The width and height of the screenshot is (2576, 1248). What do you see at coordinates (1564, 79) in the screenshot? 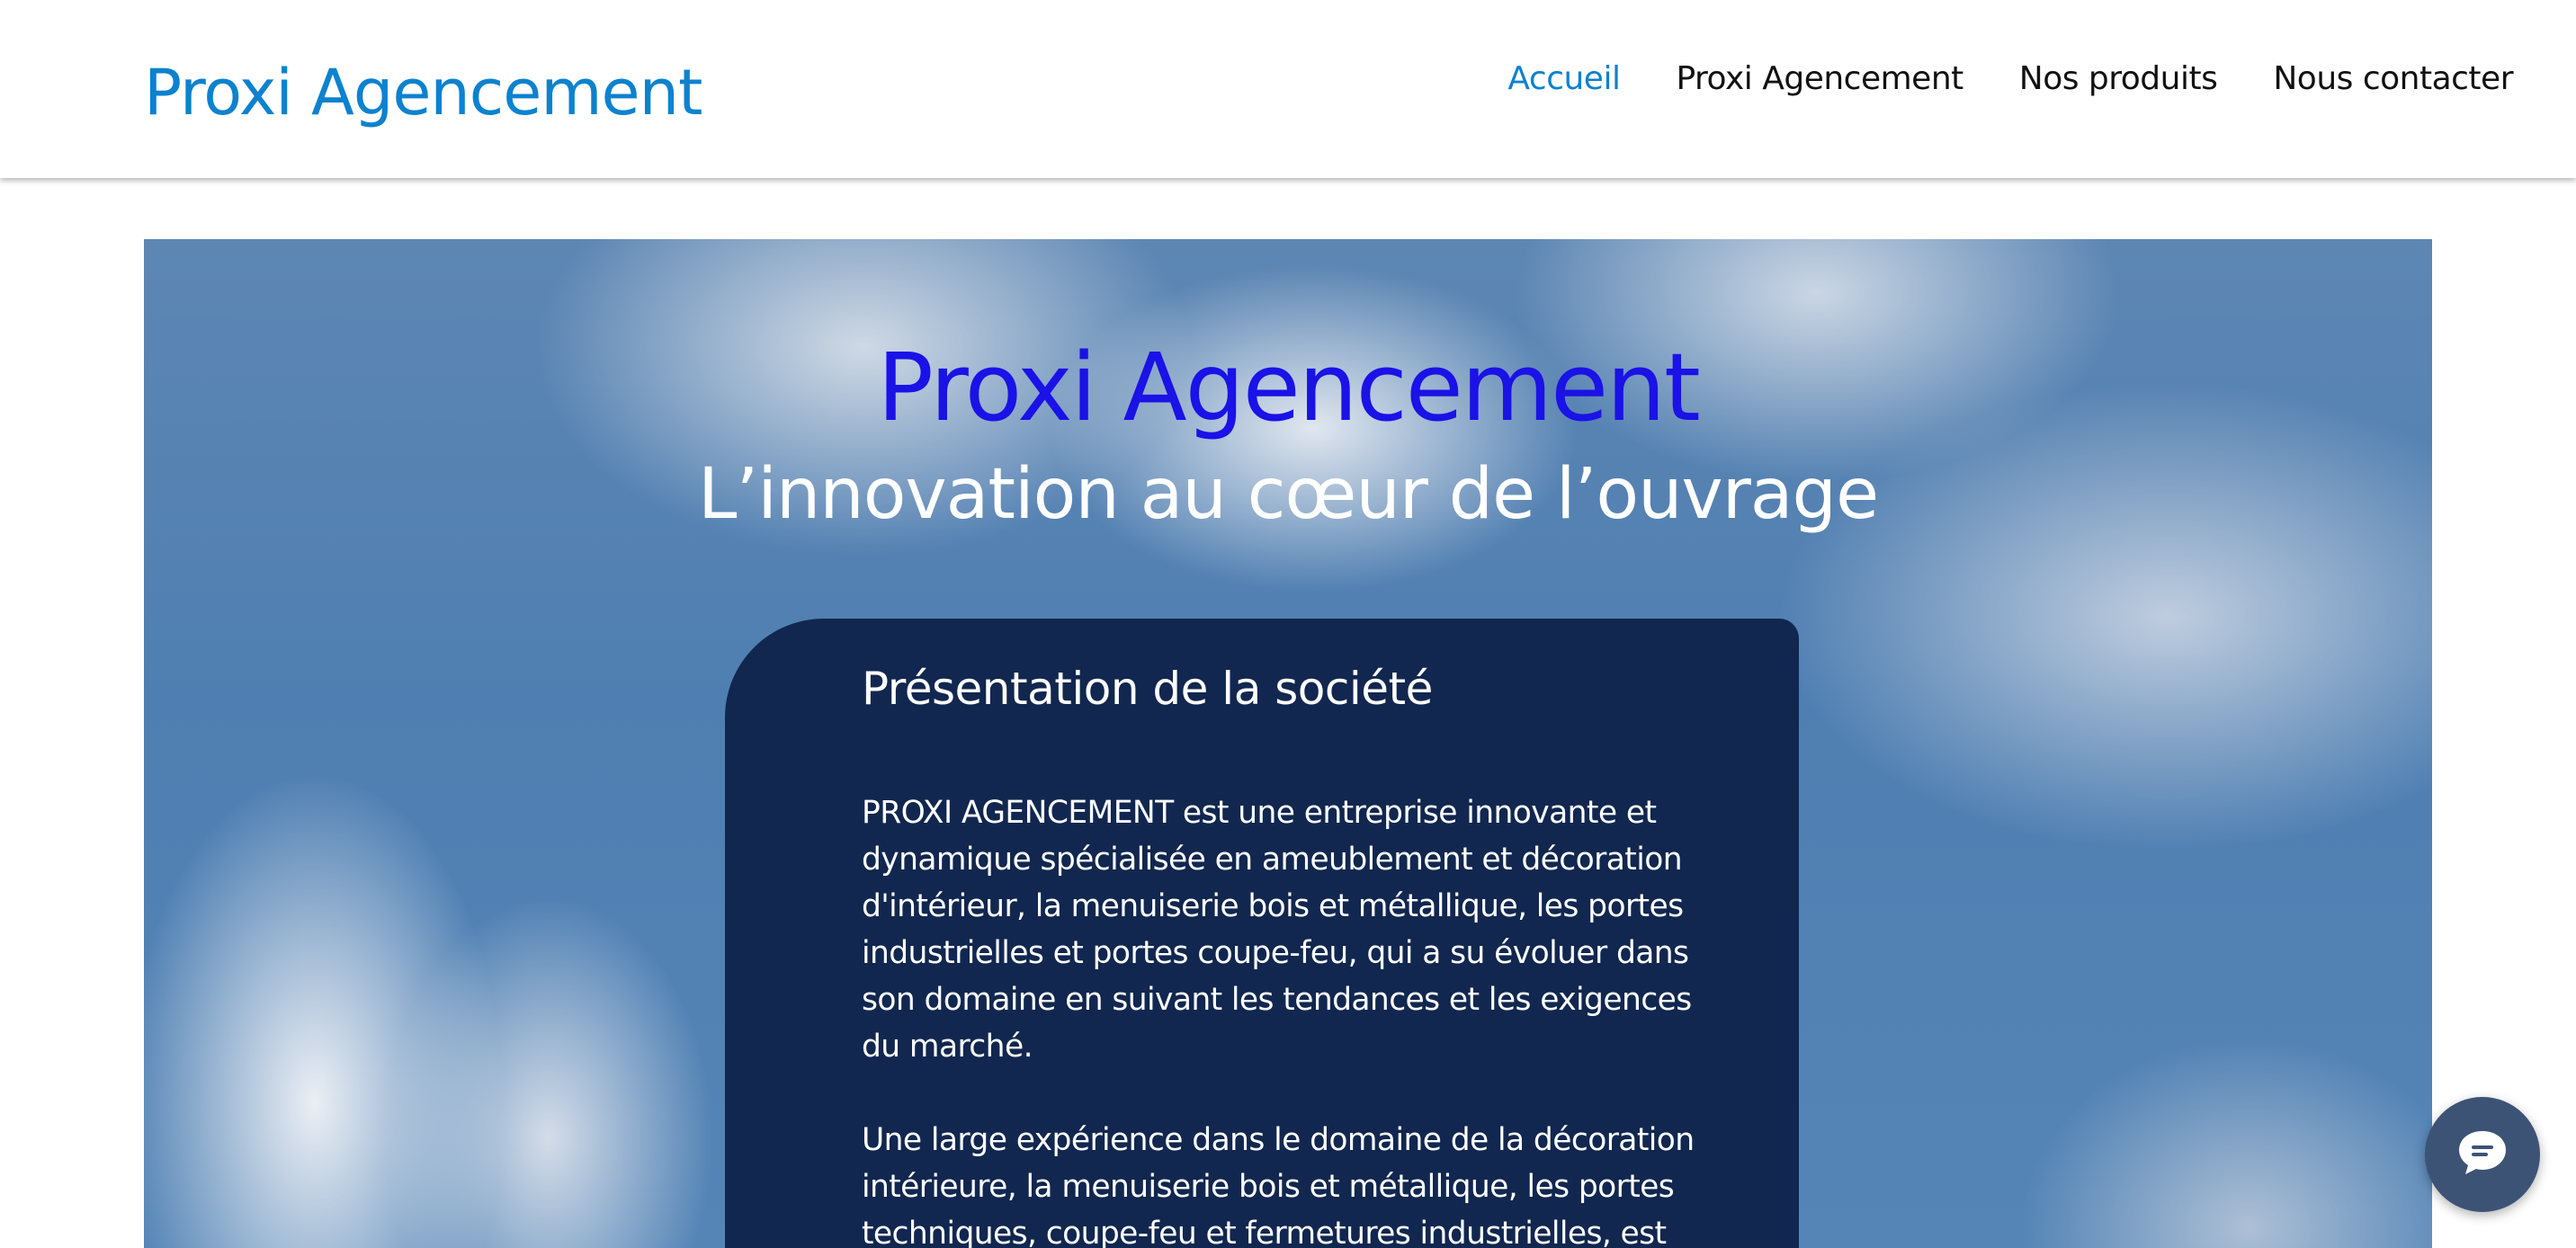
I see `nav-item-accueil: Accueil` at bounding box center [1564, 79].